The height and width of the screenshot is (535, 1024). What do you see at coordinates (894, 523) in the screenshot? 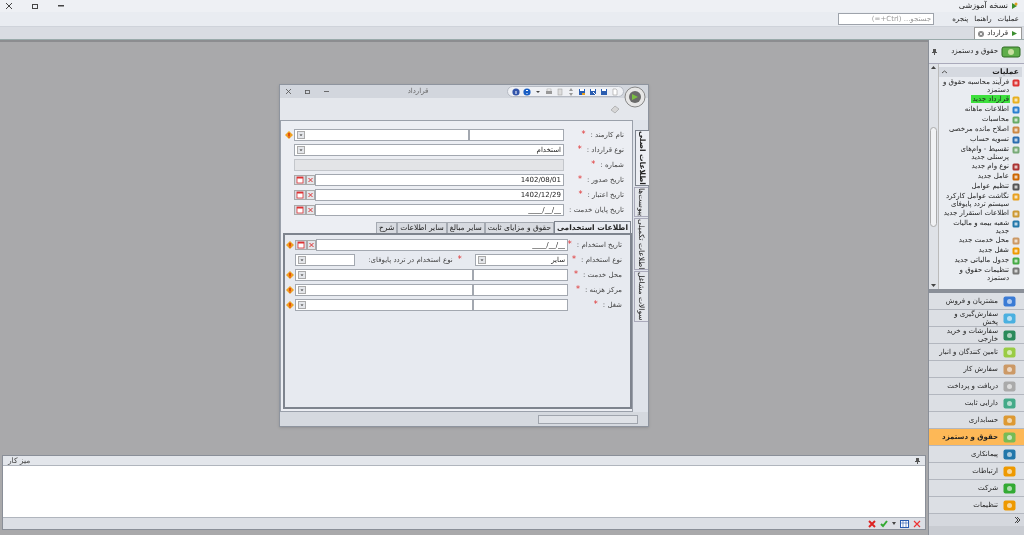
I see `caret-icon` at bounding box center [894, 523].